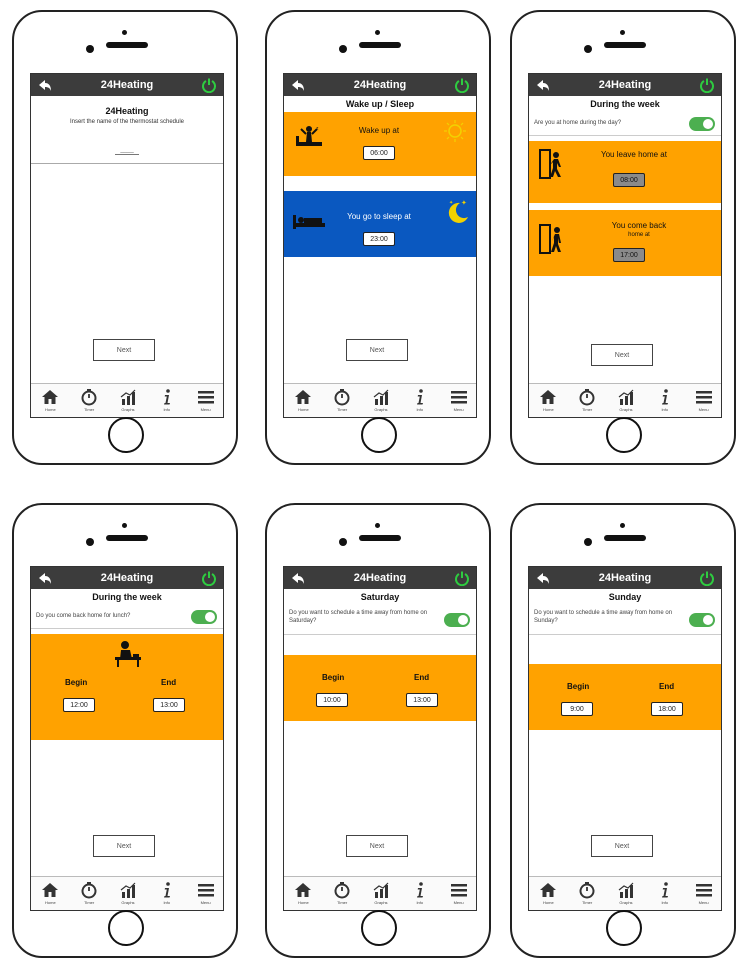 The image size is (741, 968). Describe the element at coordinates (76, 682) in the screenshot. I see `begin-label: Begin` at that location.